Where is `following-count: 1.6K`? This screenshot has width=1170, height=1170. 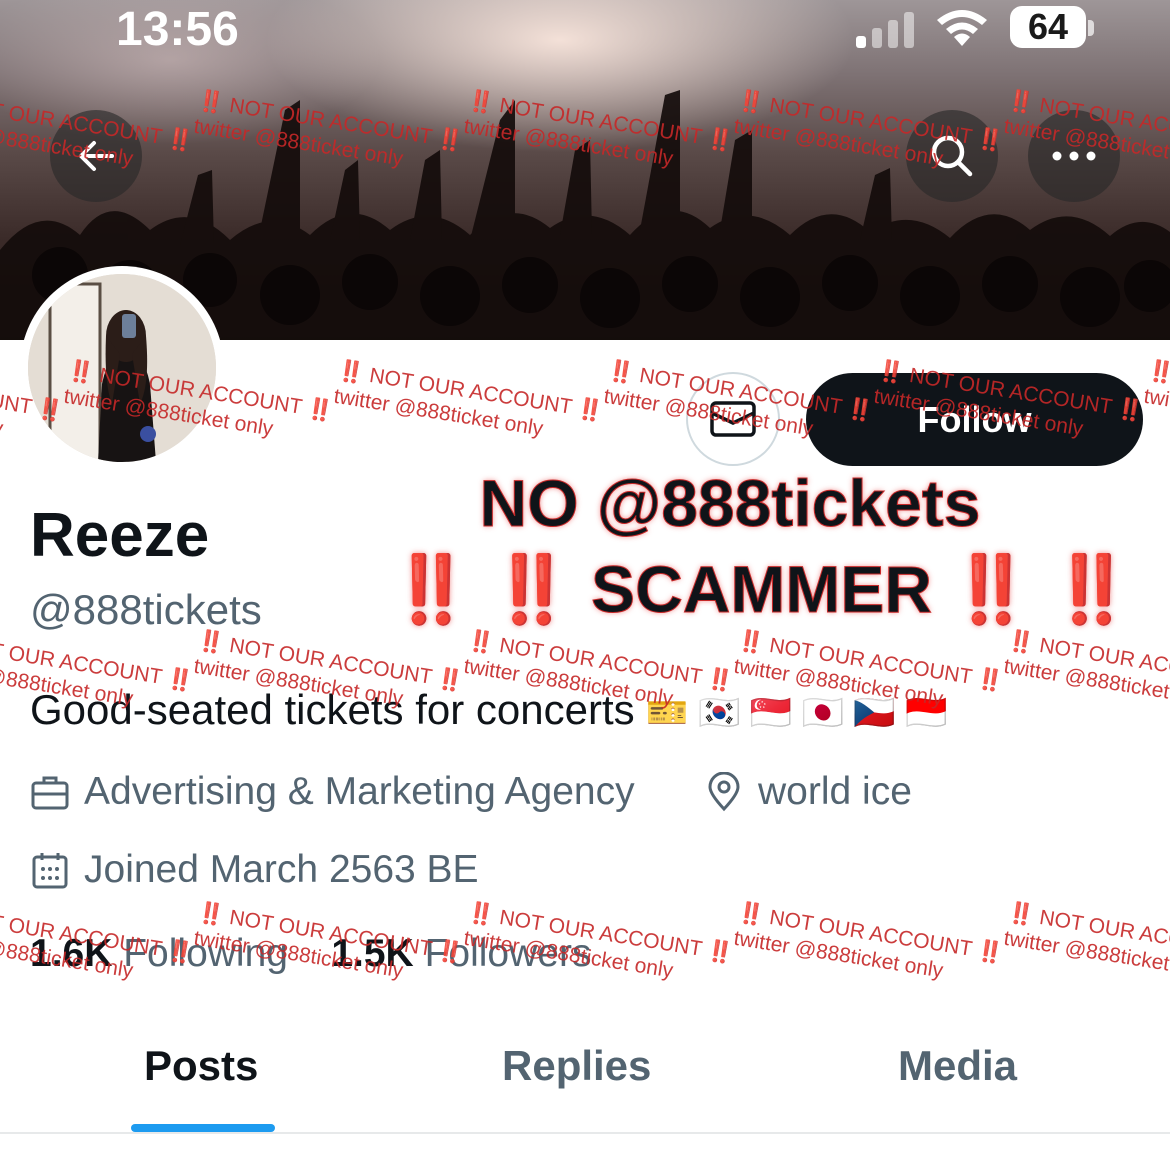 following-count: 1.6K is located at coordinates (71, 953).